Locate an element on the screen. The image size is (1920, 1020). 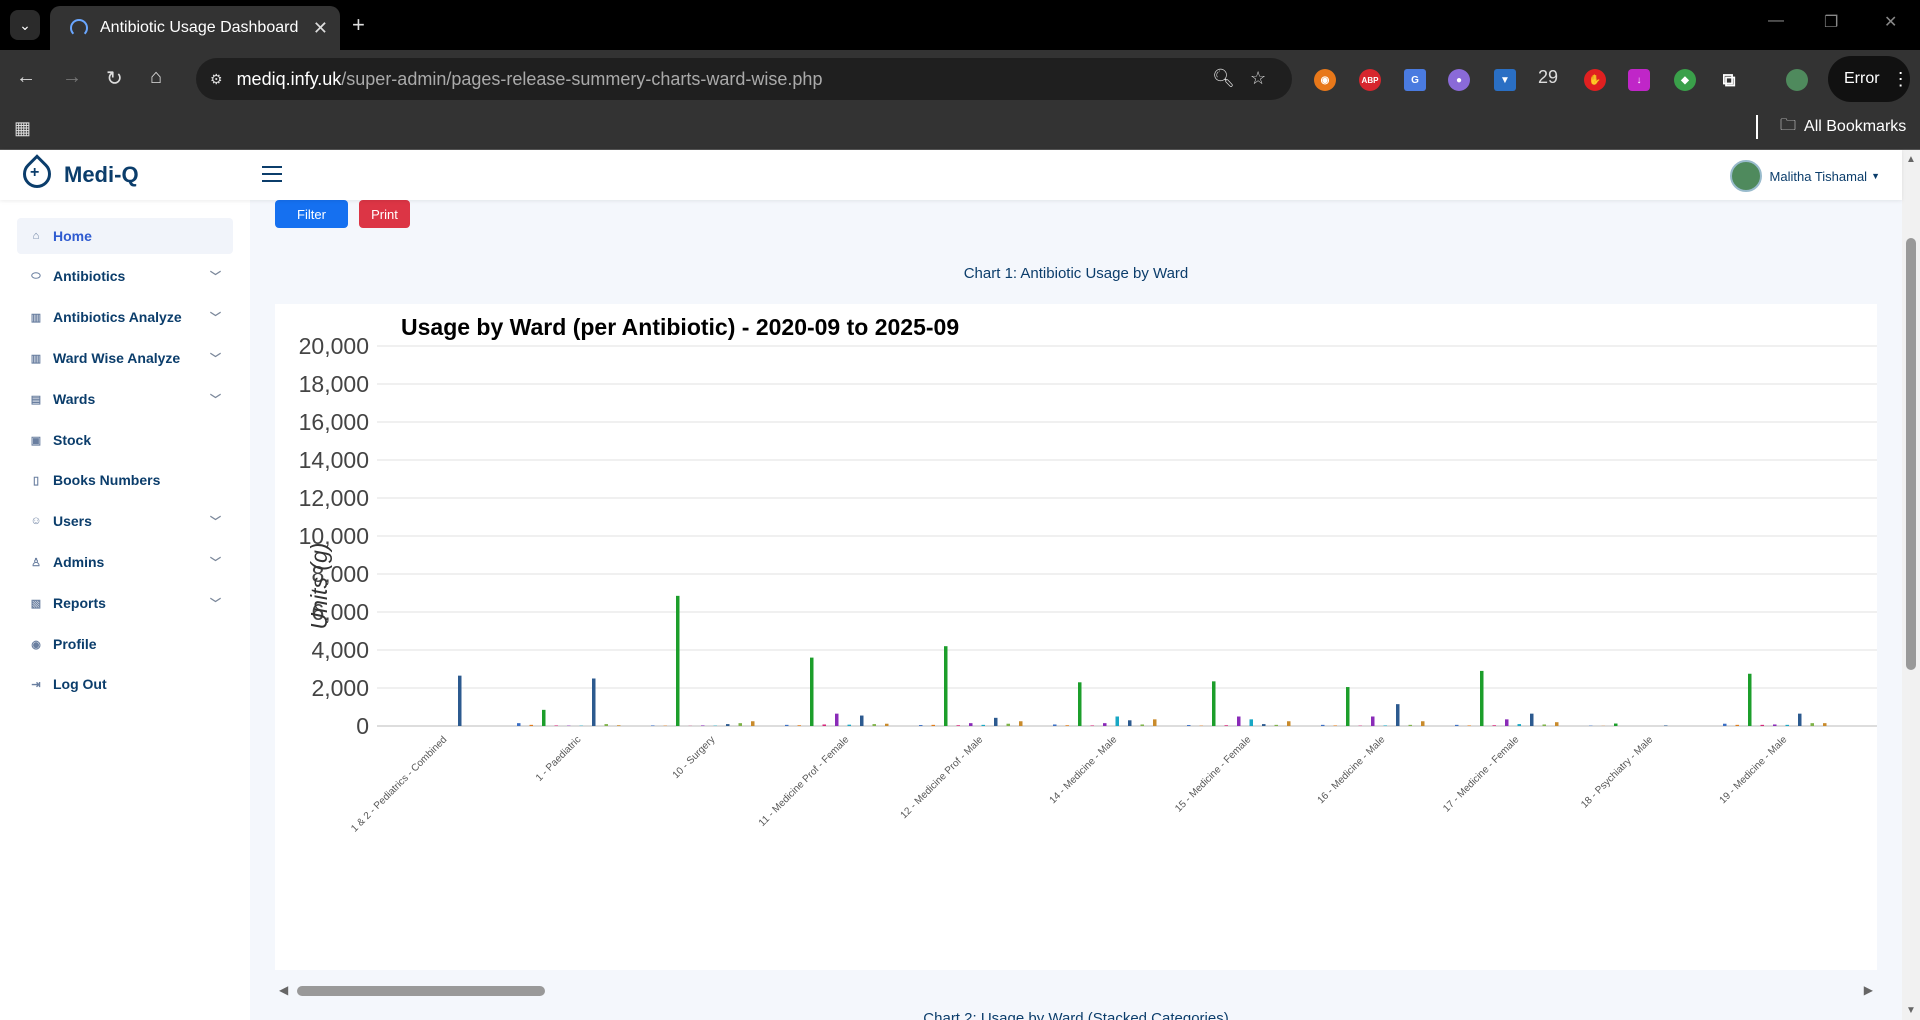
sidebar-toggle-icon is located at coordinates (272, 176).